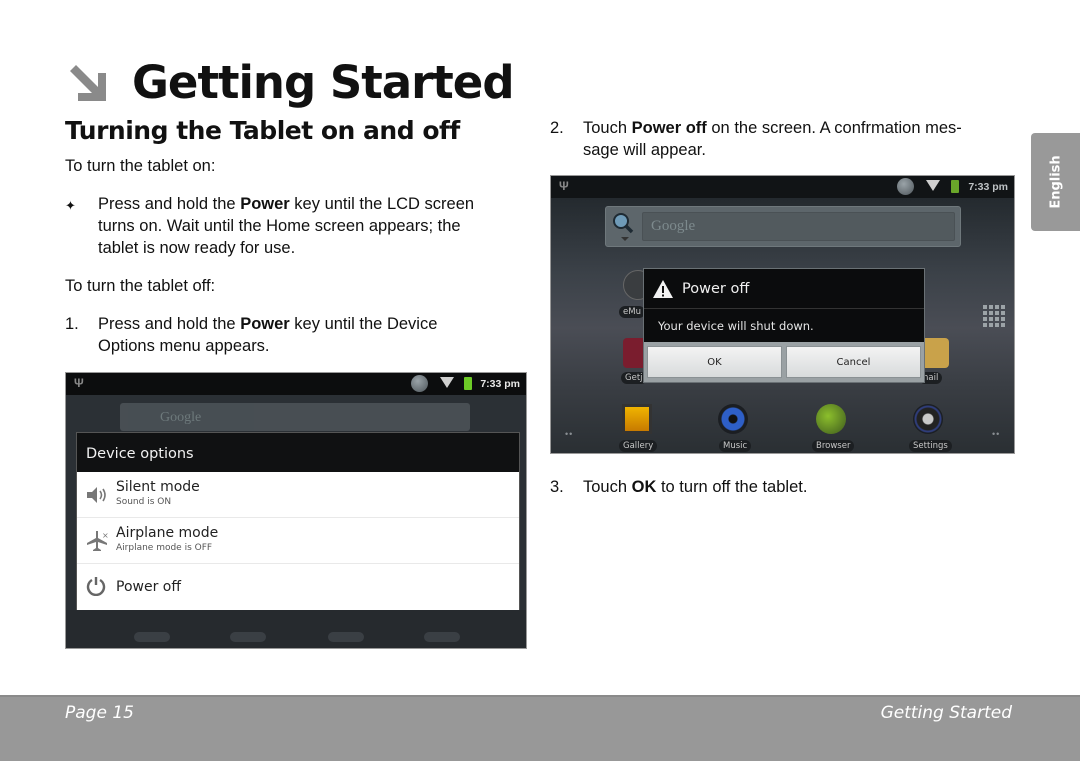 This screenshot has height=761, width=1080. I want to click on dialog-title: Device options, so click(298, 452).